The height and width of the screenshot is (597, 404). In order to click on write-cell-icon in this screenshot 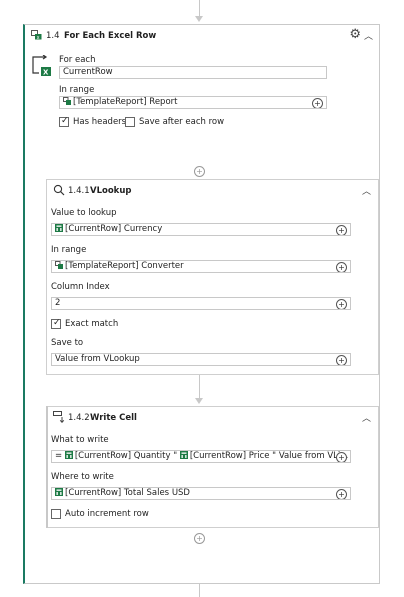, I will do `click(59, 417)`.